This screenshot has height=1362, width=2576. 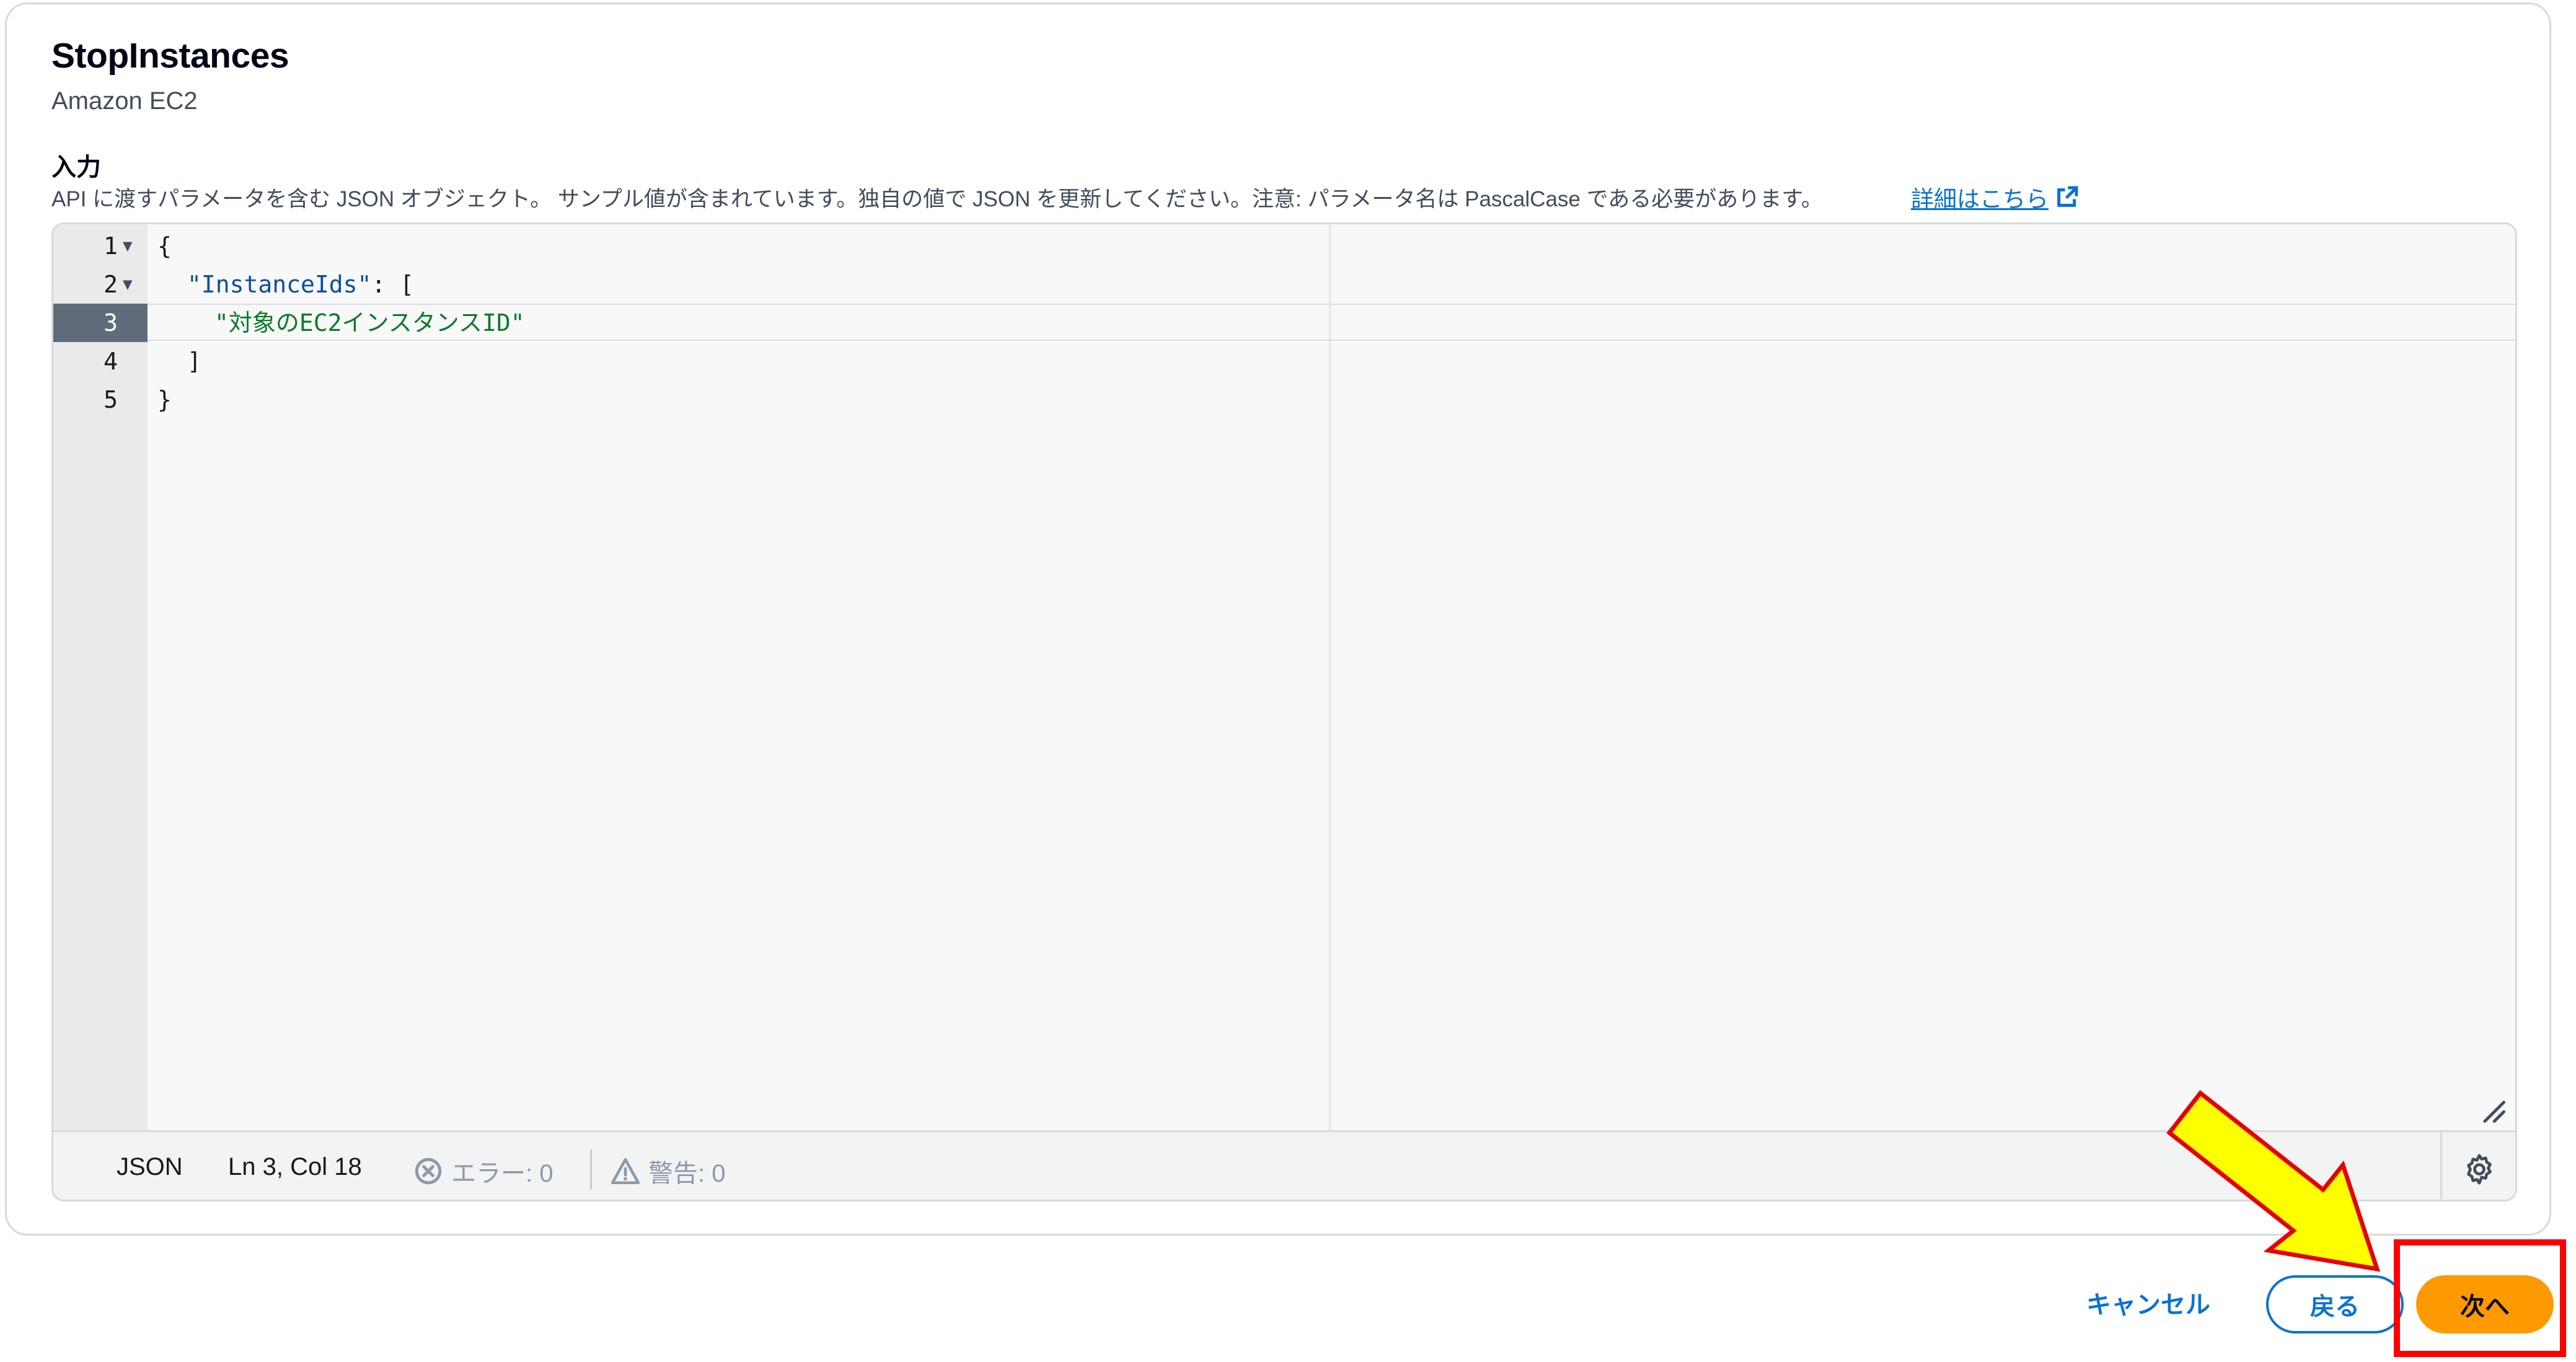 What do you see at coordinates (2148, 1302) in the screenshot?
I see `cancel-button: キャンセル` at bounding box center [2148, 1302].